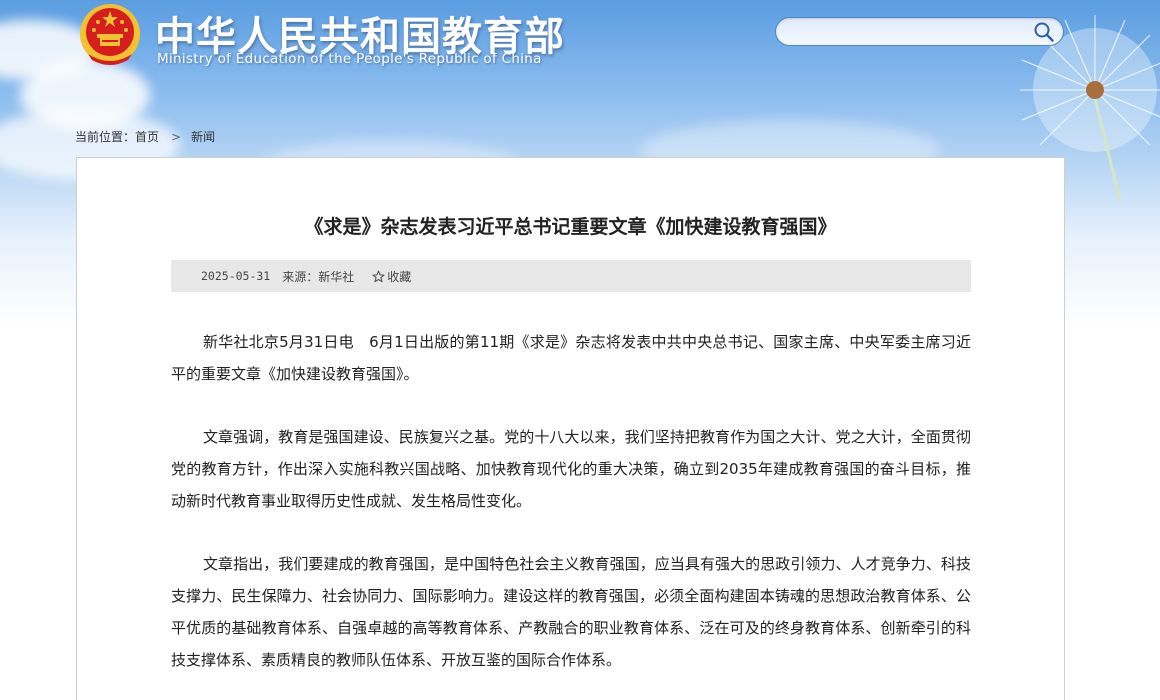 The width and height of the screenshot is (1160, 700). What do you see at coordinates (906, 32) in the screenshot?
I see `search-input` at bounding box center [906, 32].